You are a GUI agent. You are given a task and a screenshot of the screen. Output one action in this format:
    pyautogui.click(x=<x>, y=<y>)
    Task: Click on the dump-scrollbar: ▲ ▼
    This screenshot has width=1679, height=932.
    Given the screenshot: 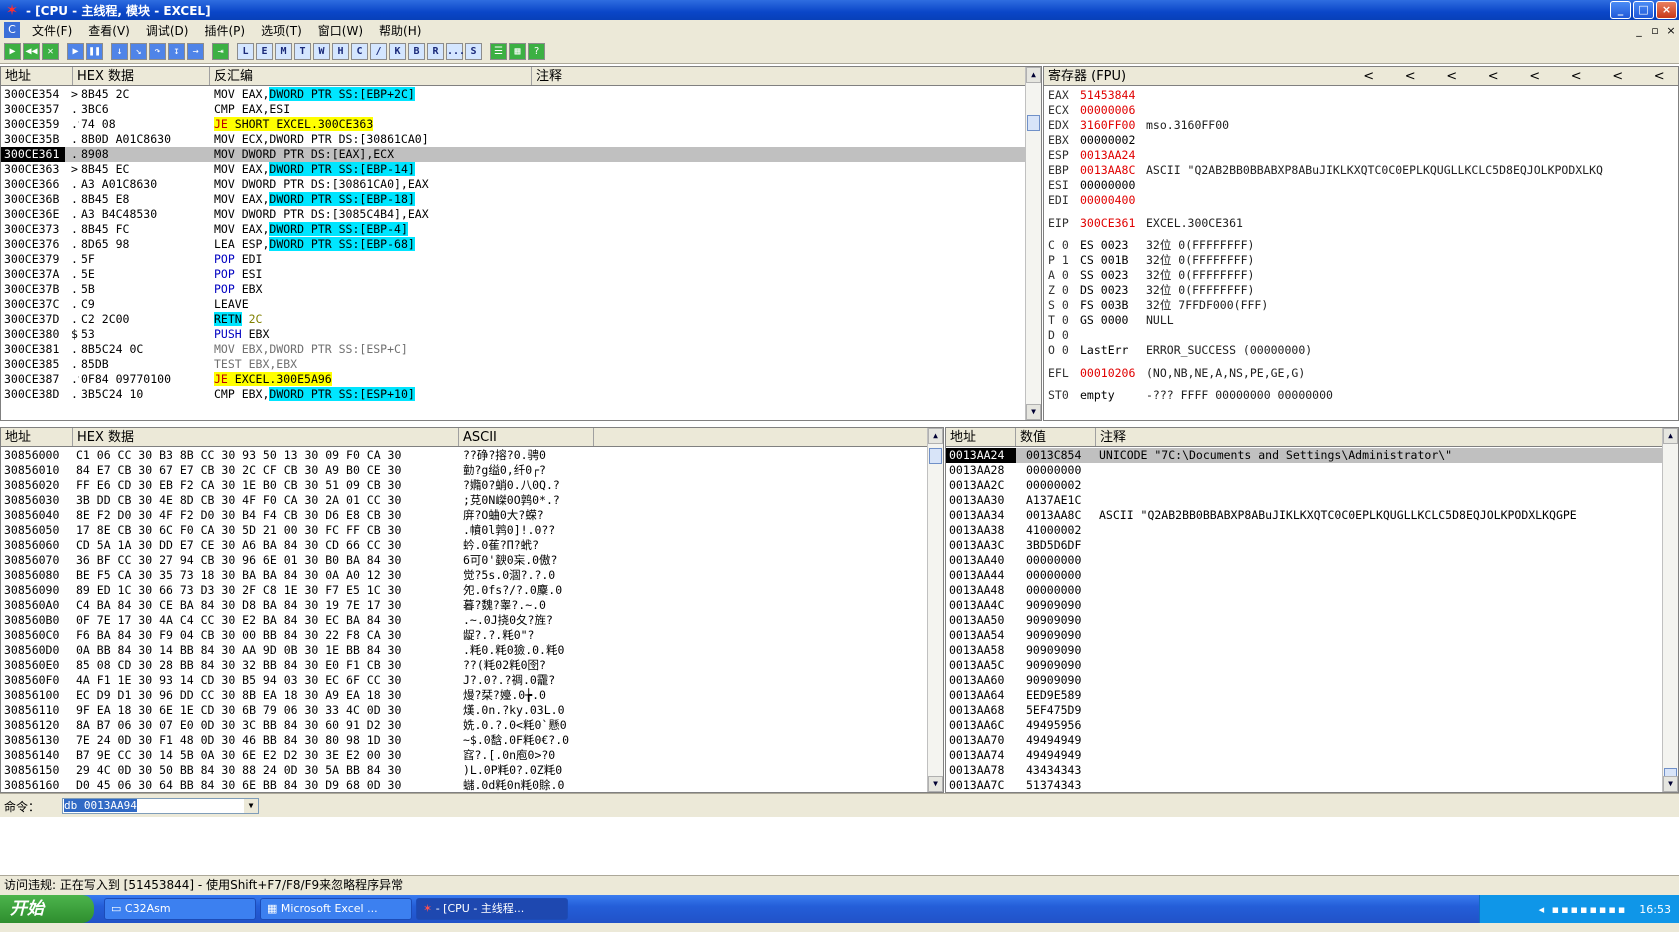 What is the action you would take?
    pyautogui.click(x=935, y=610)
    